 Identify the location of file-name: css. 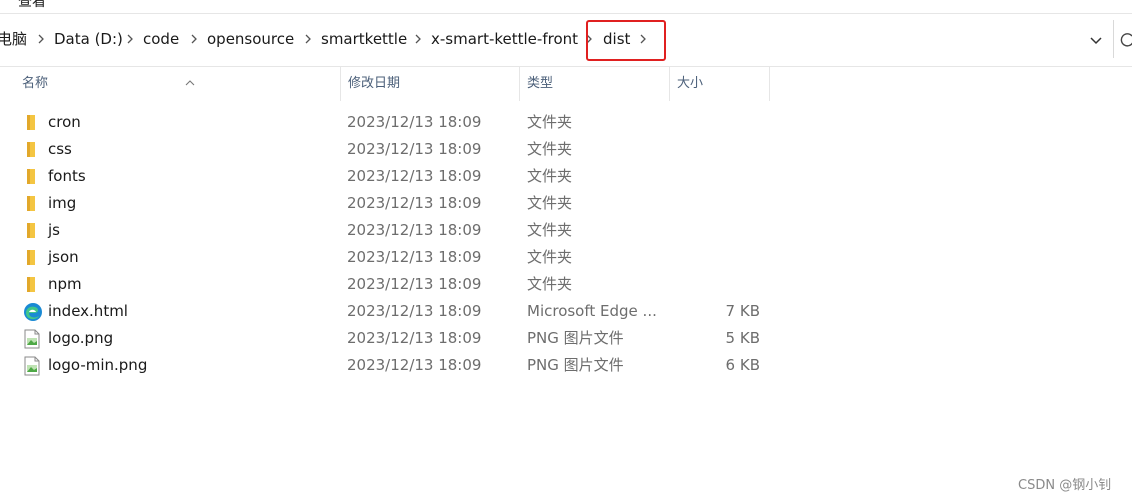
(60, 149).